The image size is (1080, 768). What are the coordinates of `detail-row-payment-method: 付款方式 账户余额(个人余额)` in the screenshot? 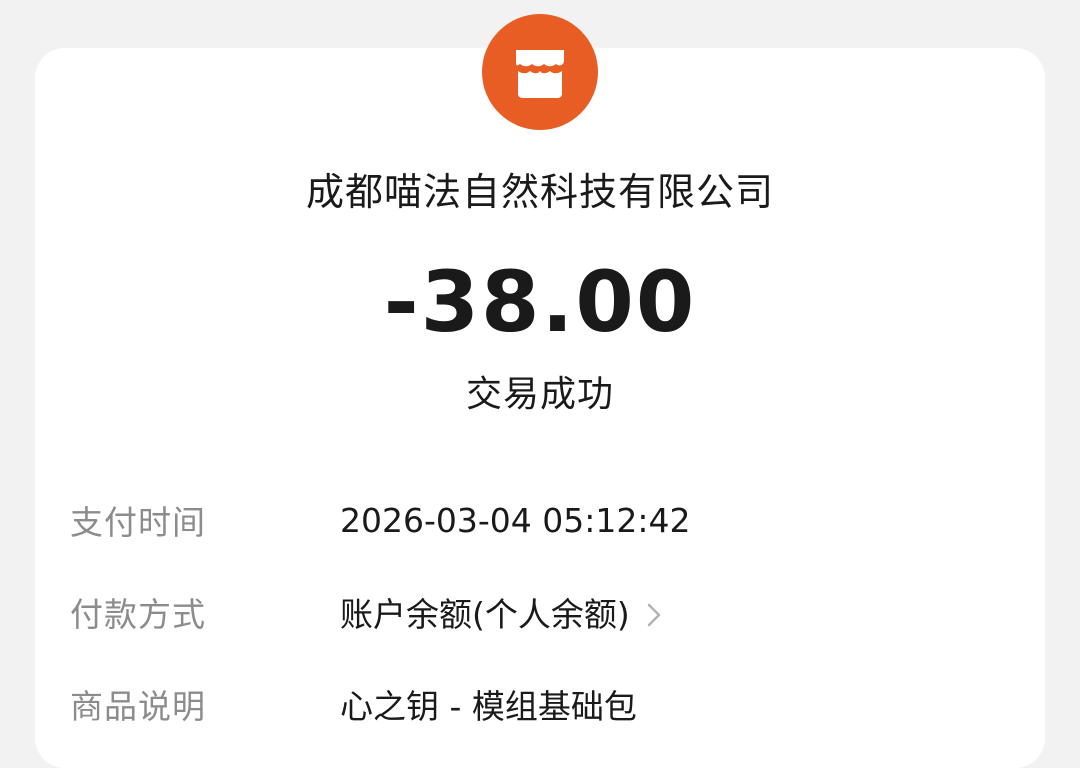 It's located at (540, 612).